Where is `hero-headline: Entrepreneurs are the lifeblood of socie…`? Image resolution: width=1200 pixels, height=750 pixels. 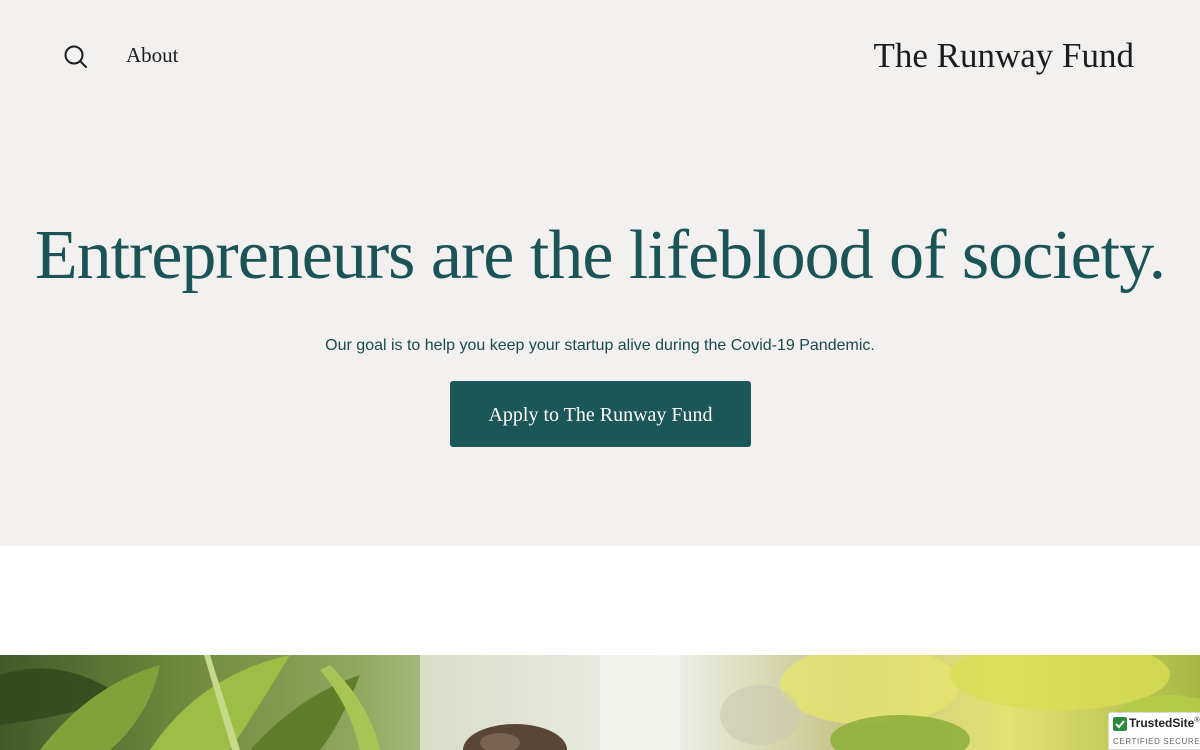
hero-headline: Entrepreneurs are the lifeblood of socie… is located at coordinates (600, 255).